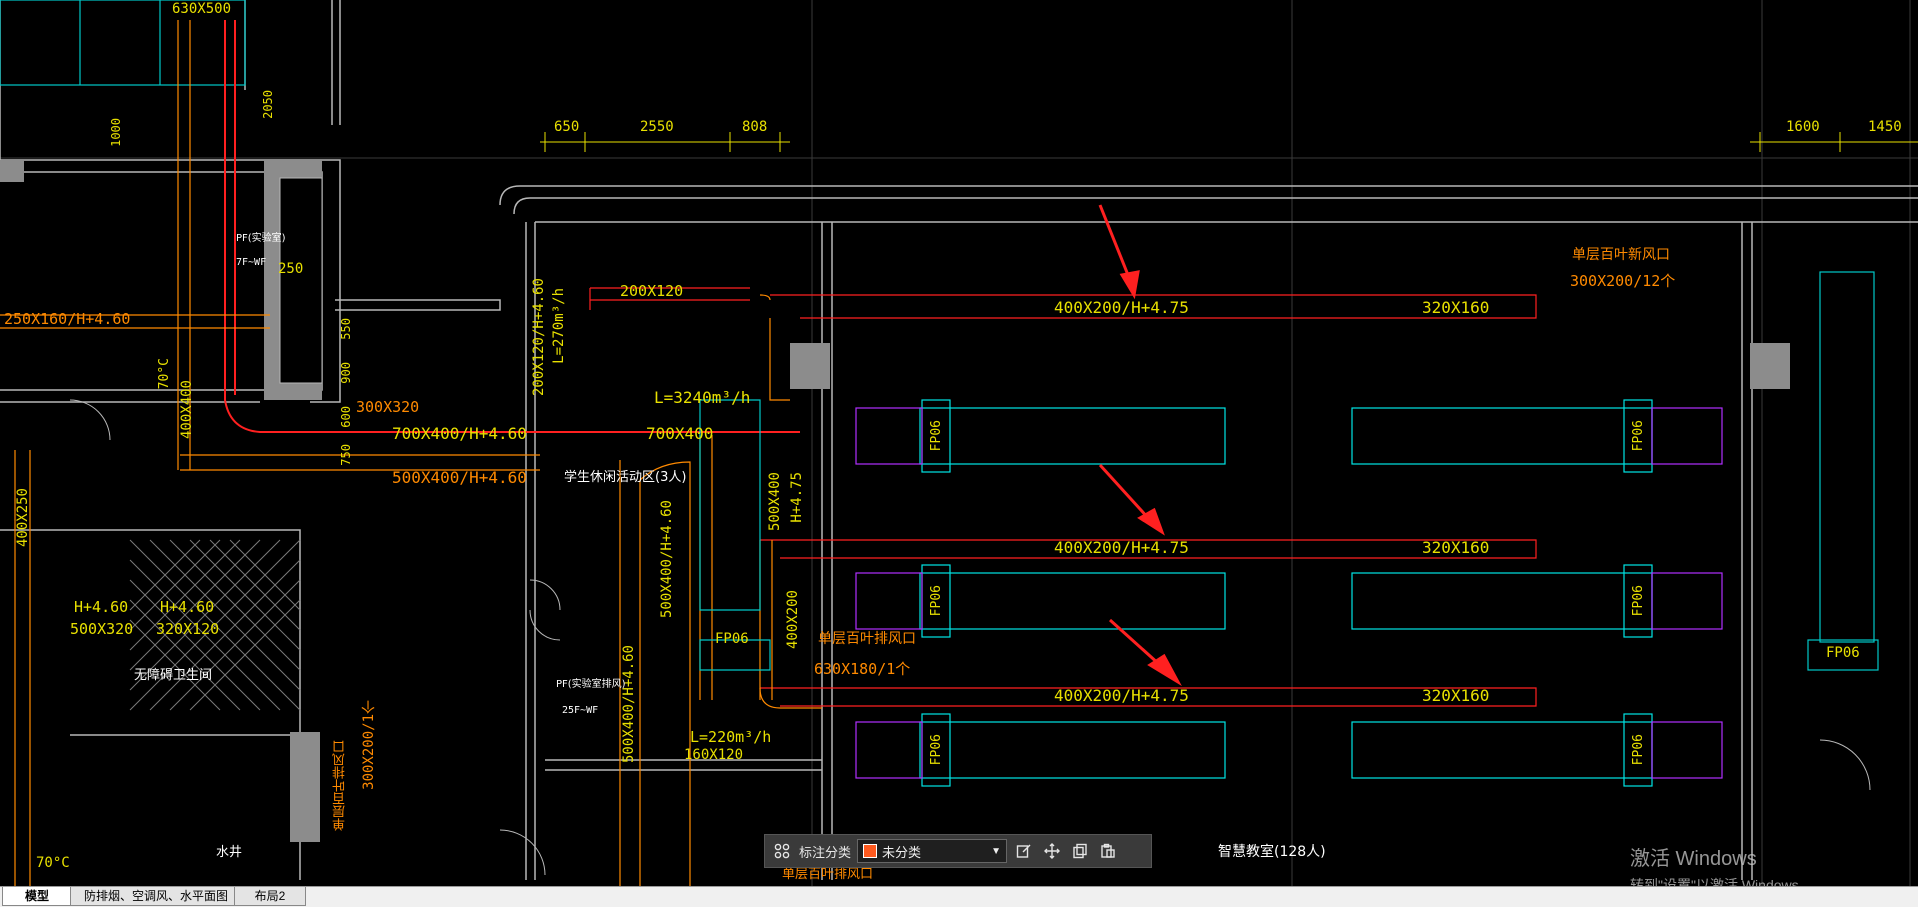 The image size is (1918, 907). What do you see at coordinates (173, 675) in the screenshot?
I see `room-wc: 无障碍卫生间` at bounding box center [173, 675].